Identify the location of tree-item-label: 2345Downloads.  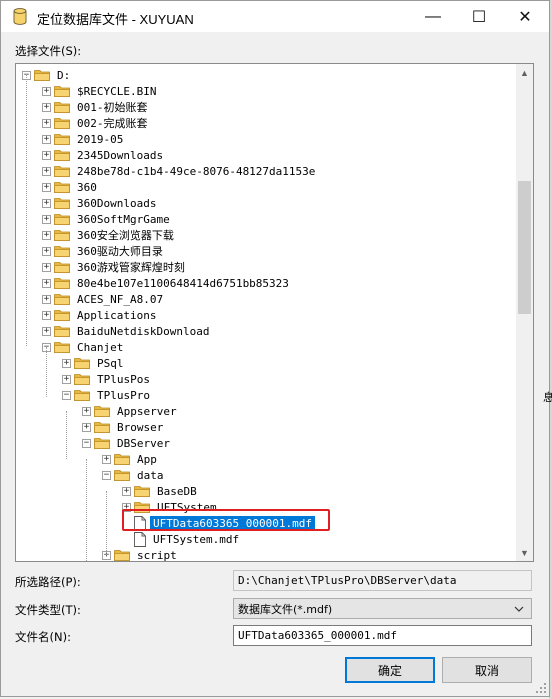
(120, 155).